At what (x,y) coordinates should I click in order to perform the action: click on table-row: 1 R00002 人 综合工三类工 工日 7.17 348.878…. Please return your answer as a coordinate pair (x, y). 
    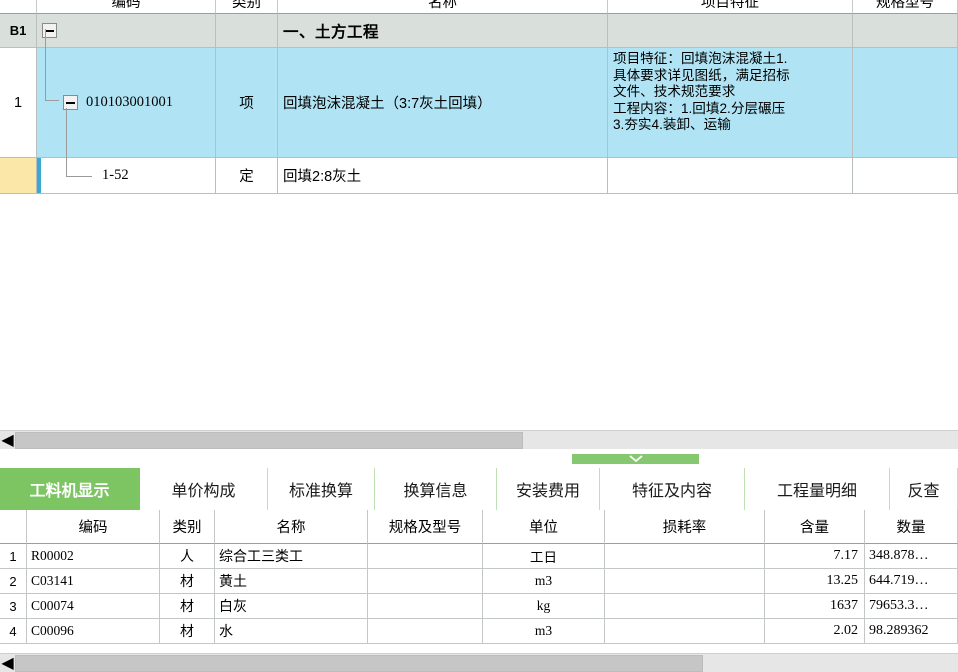
    Looking at the image, I should click on (479, 556).